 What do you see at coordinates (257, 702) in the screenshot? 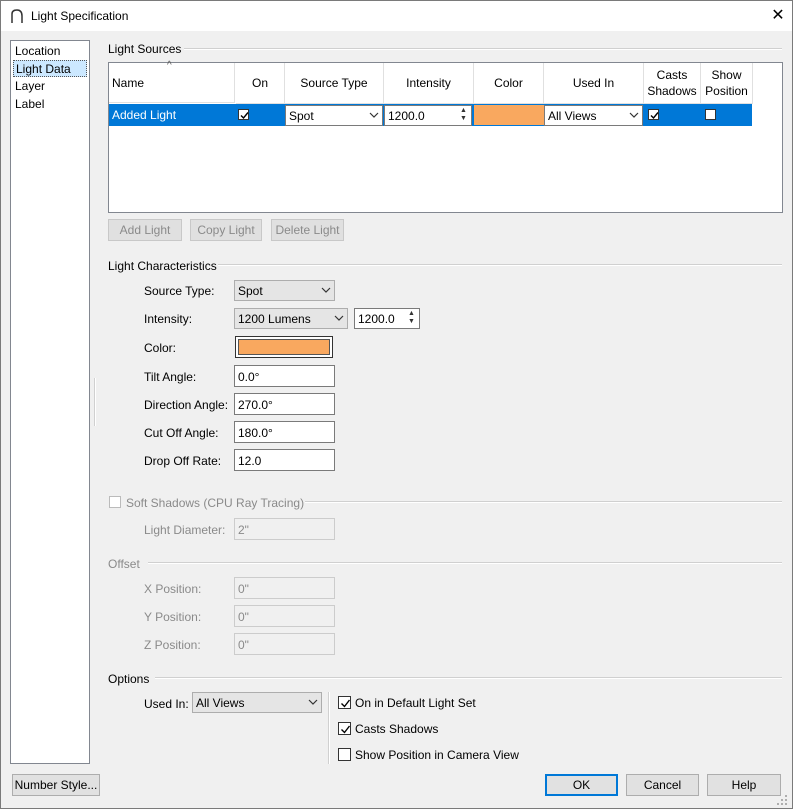
I see `used-in-select: All Views` at bounding box center [257, 702].